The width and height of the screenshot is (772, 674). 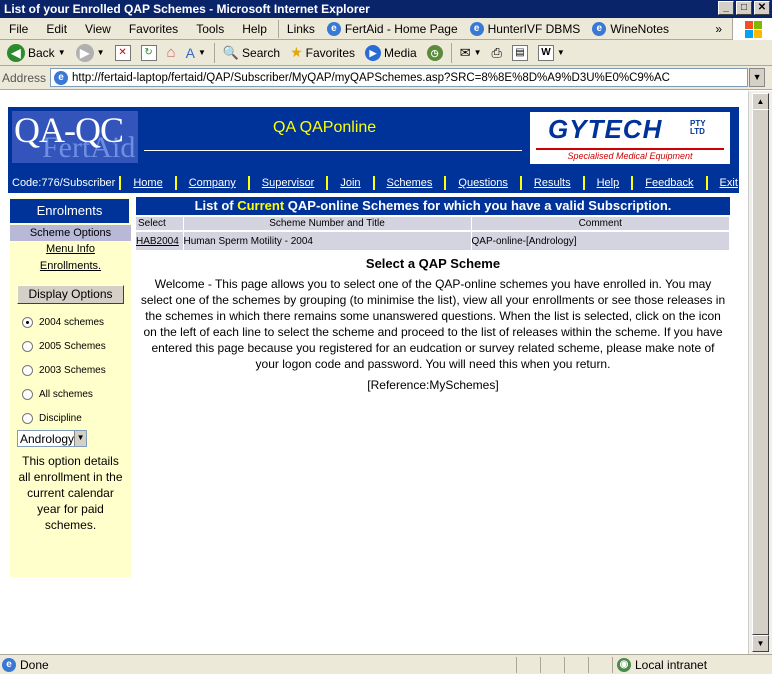 What do you see at coordinates (451, 52) in the screenshot?
I see `toolbar-separator` at bounding box center [451, 52].